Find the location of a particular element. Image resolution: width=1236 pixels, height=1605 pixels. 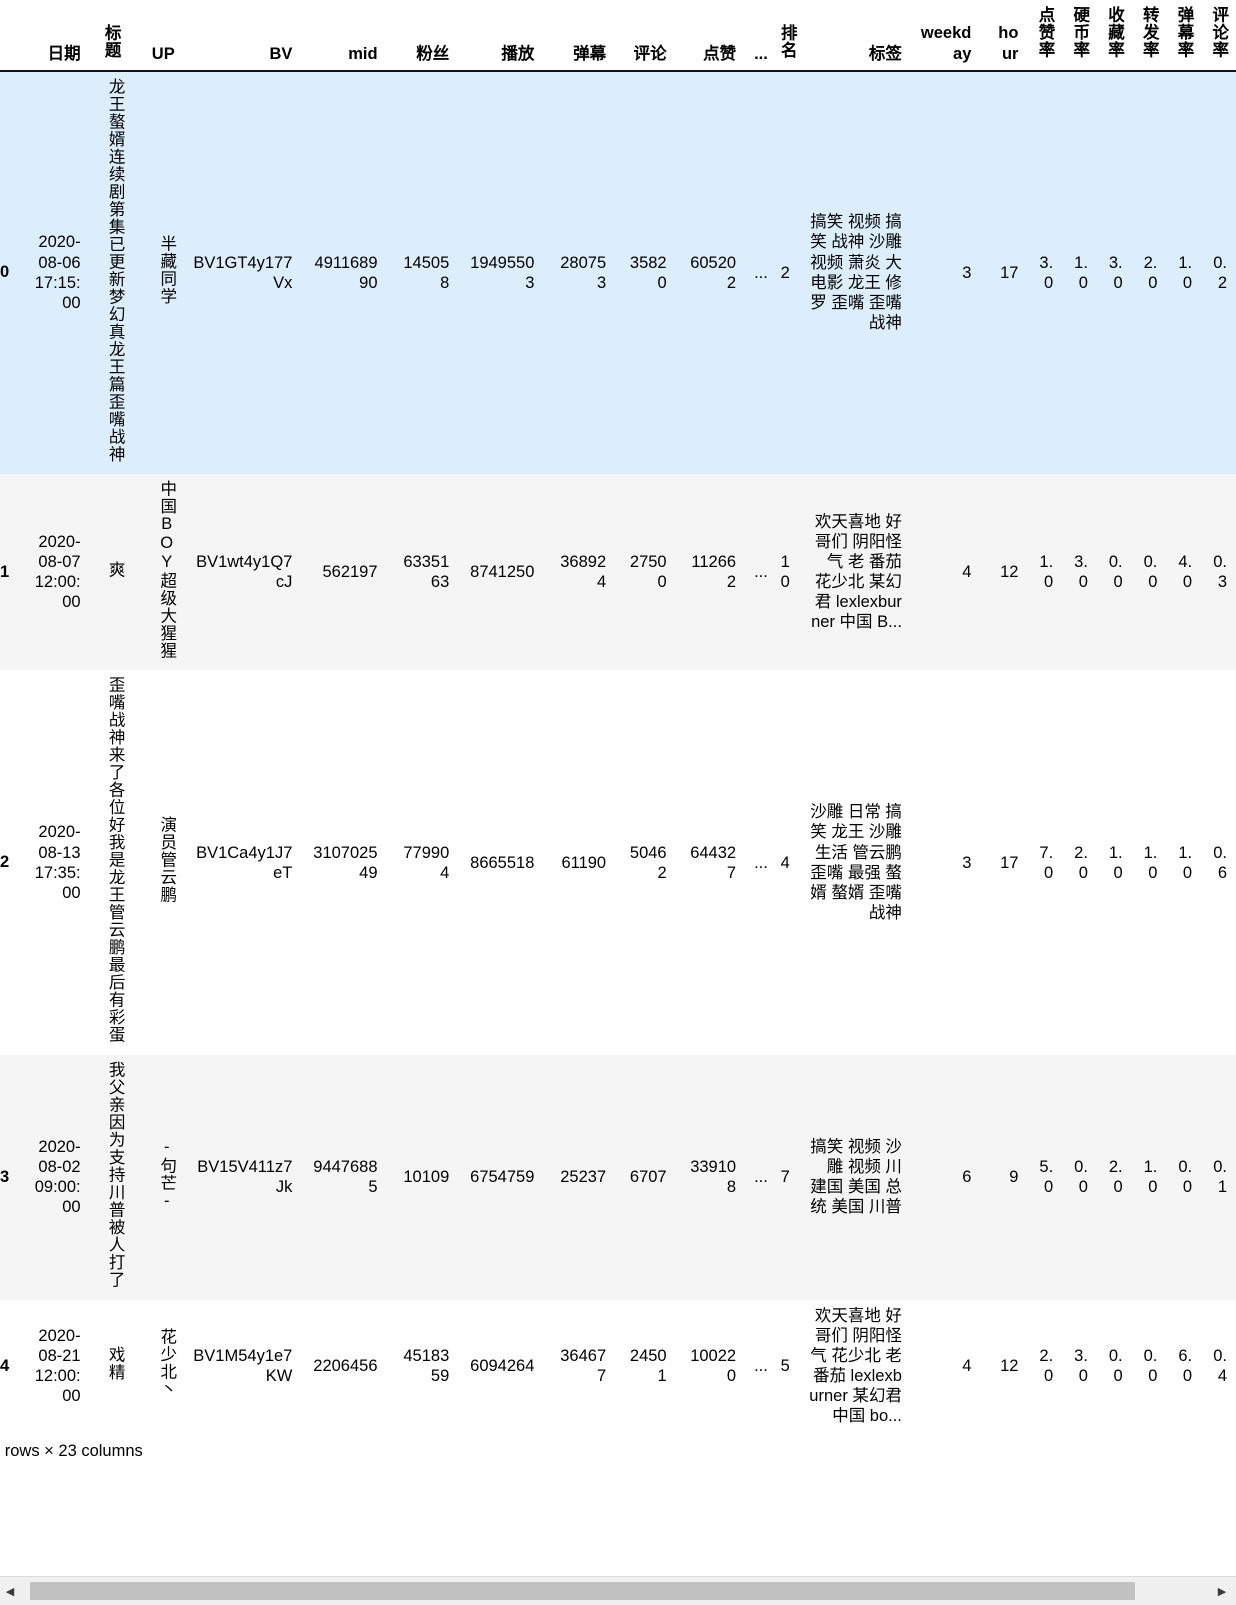

header-fav-rate: 收藏率 is located at coordinates (1114, 36).